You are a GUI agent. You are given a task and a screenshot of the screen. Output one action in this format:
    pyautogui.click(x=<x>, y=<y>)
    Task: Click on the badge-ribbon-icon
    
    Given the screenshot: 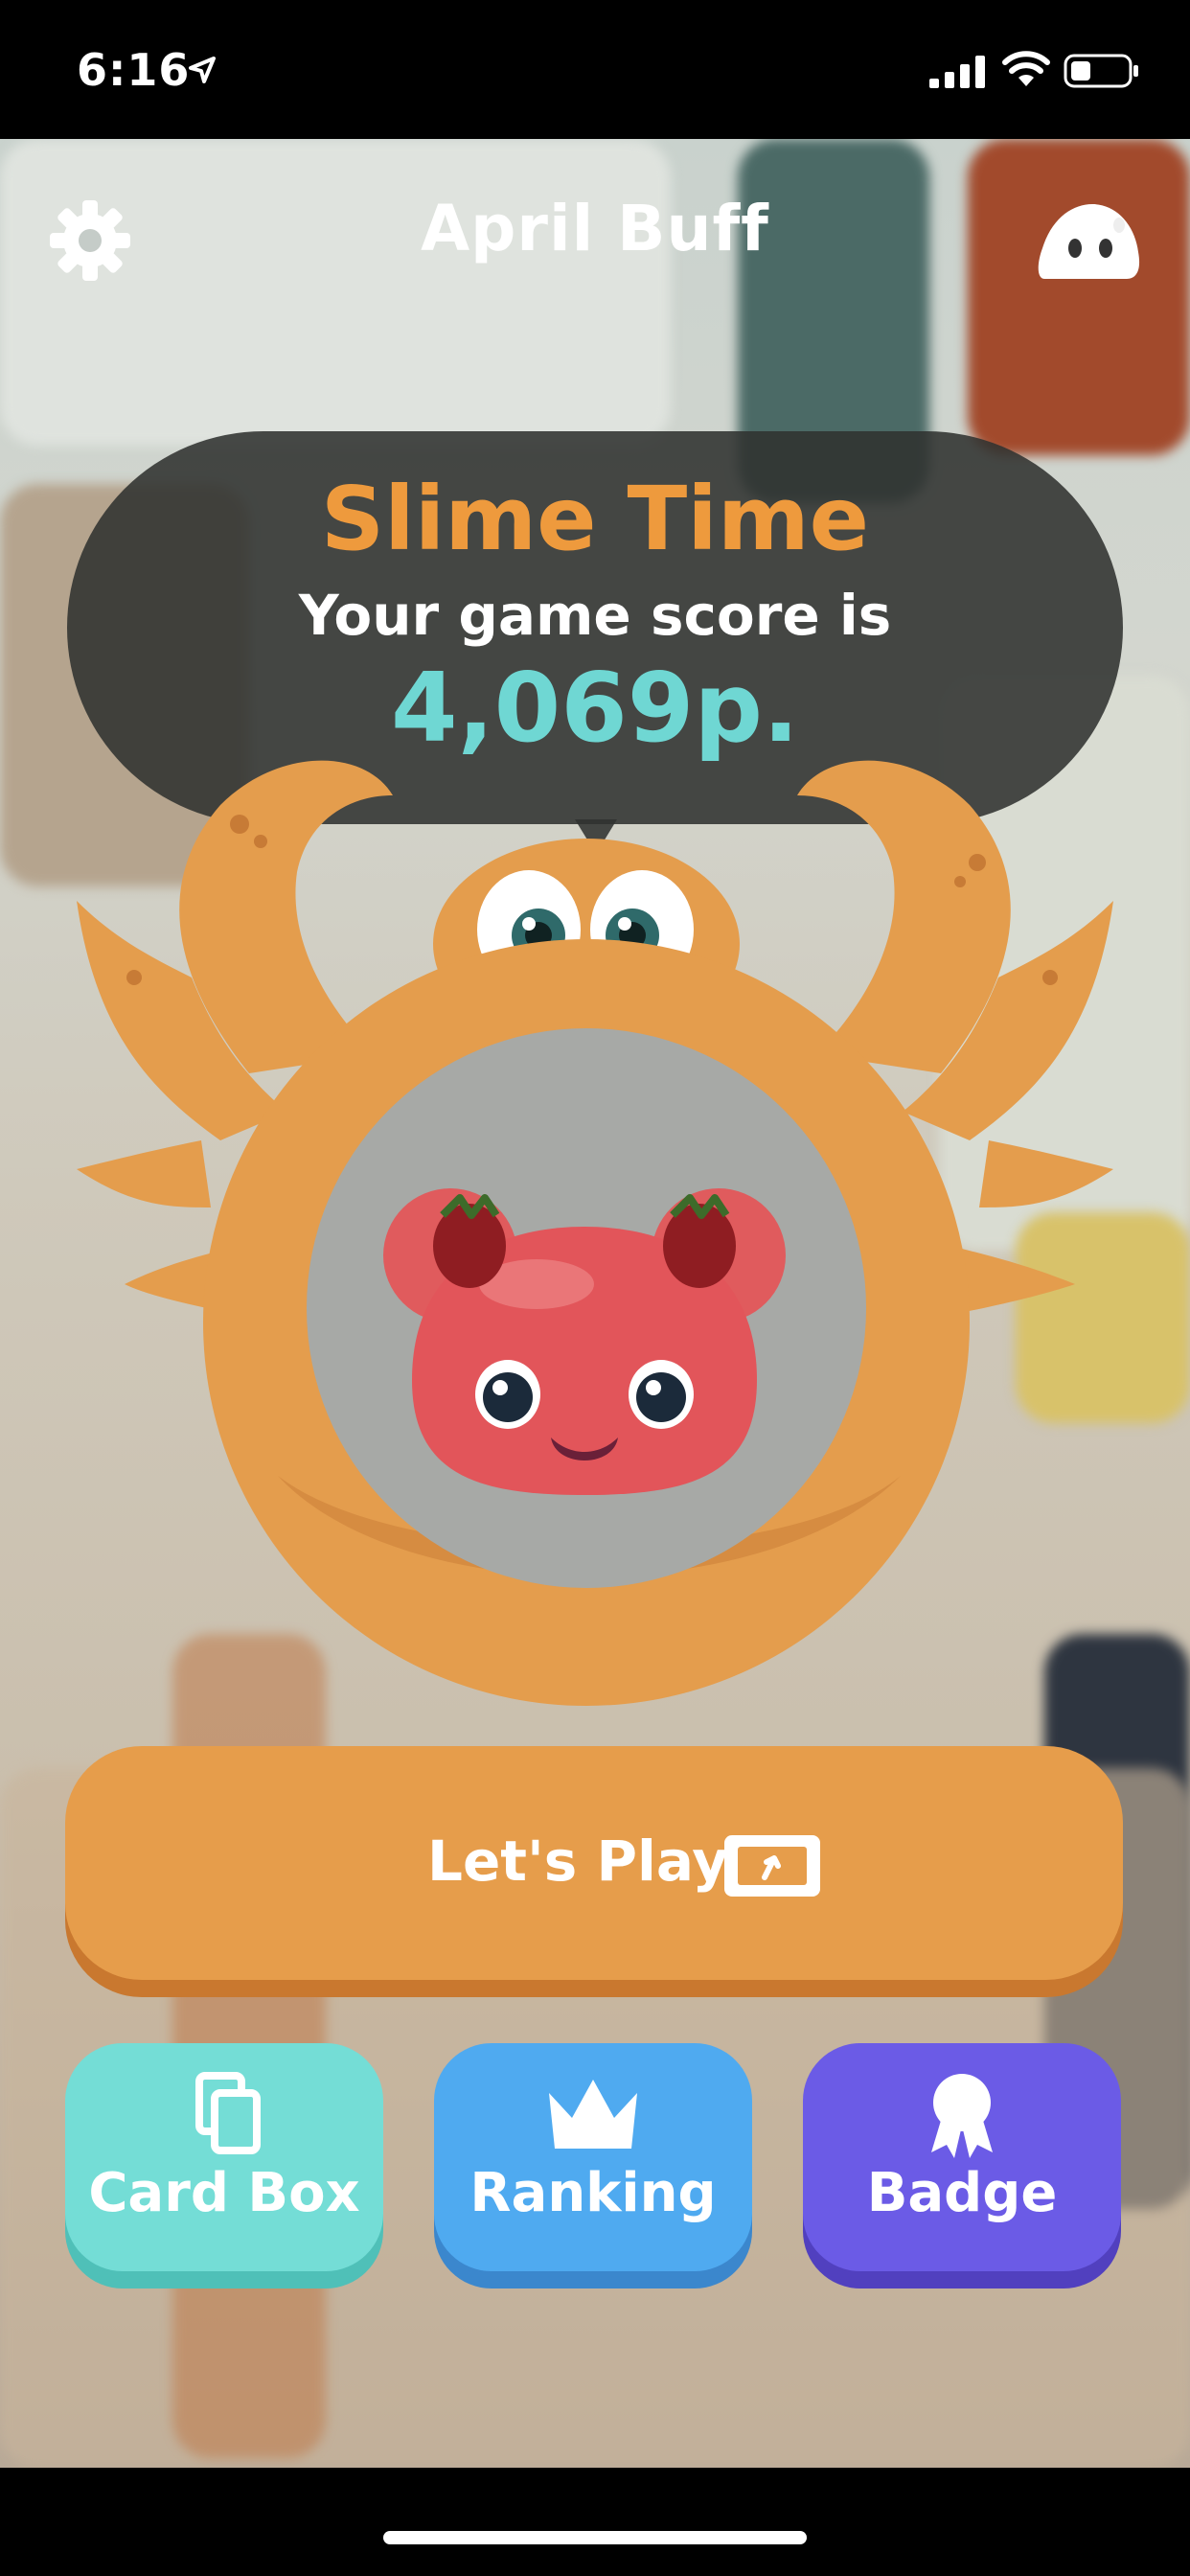 What is the action you would take?
    pyautogui.click(x=962, y=2116)
    